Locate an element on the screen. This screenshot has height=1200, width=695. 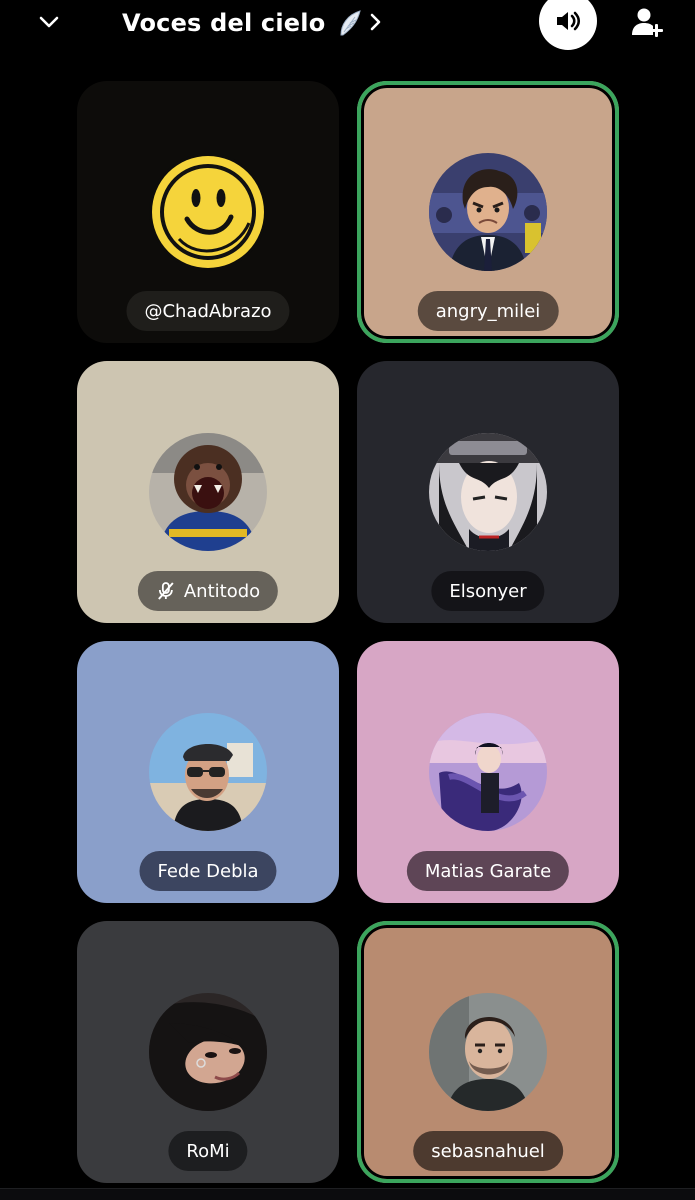
participant-nametag: sebasnahuel is located at coordinates (488, 1151).